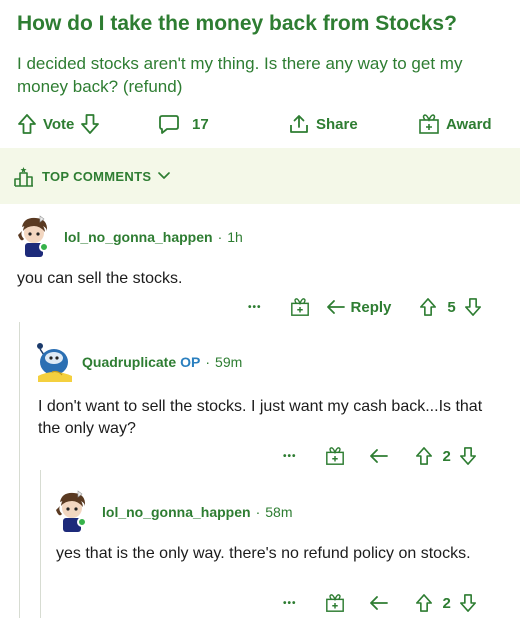 The width and height of the screenshot is (520, 618). Describe the element at coordinates (169, 124) in the screenshot. I see `comment-bubble-icon` at that location.